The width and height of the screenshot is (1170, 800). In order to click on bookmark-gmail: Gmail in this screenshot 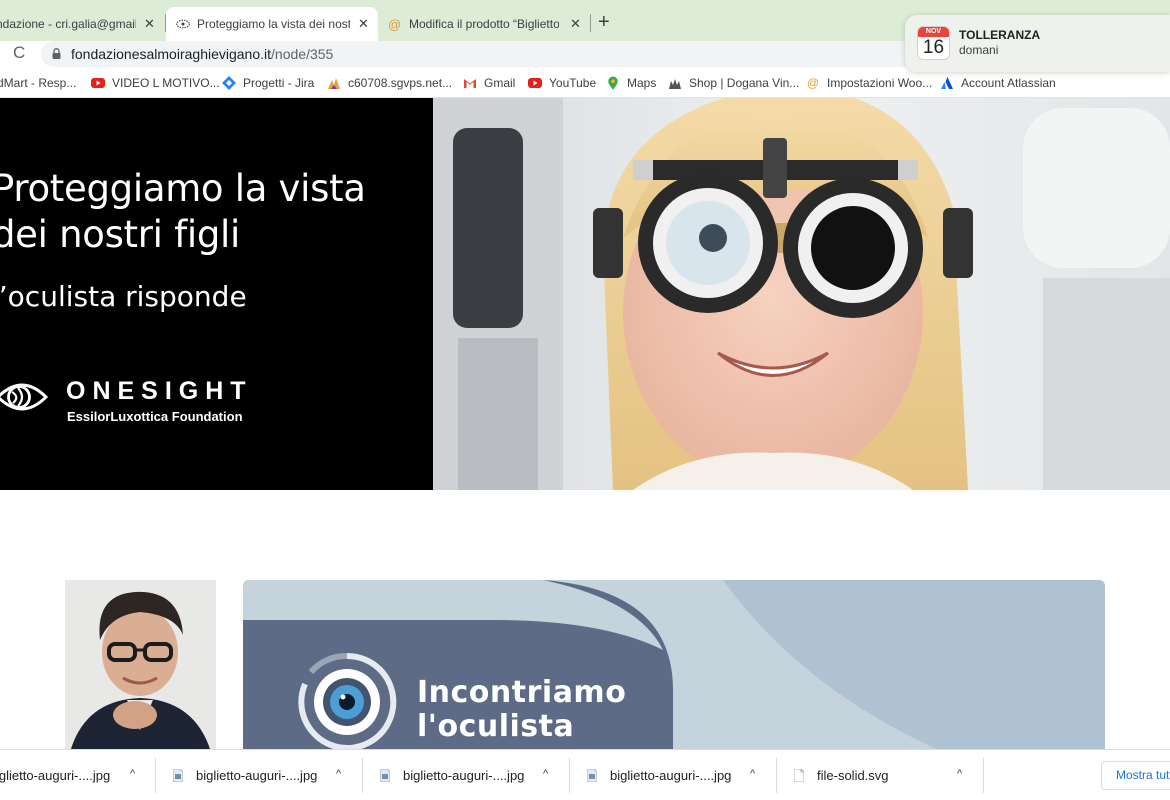, I will do `click(489, 83)`.